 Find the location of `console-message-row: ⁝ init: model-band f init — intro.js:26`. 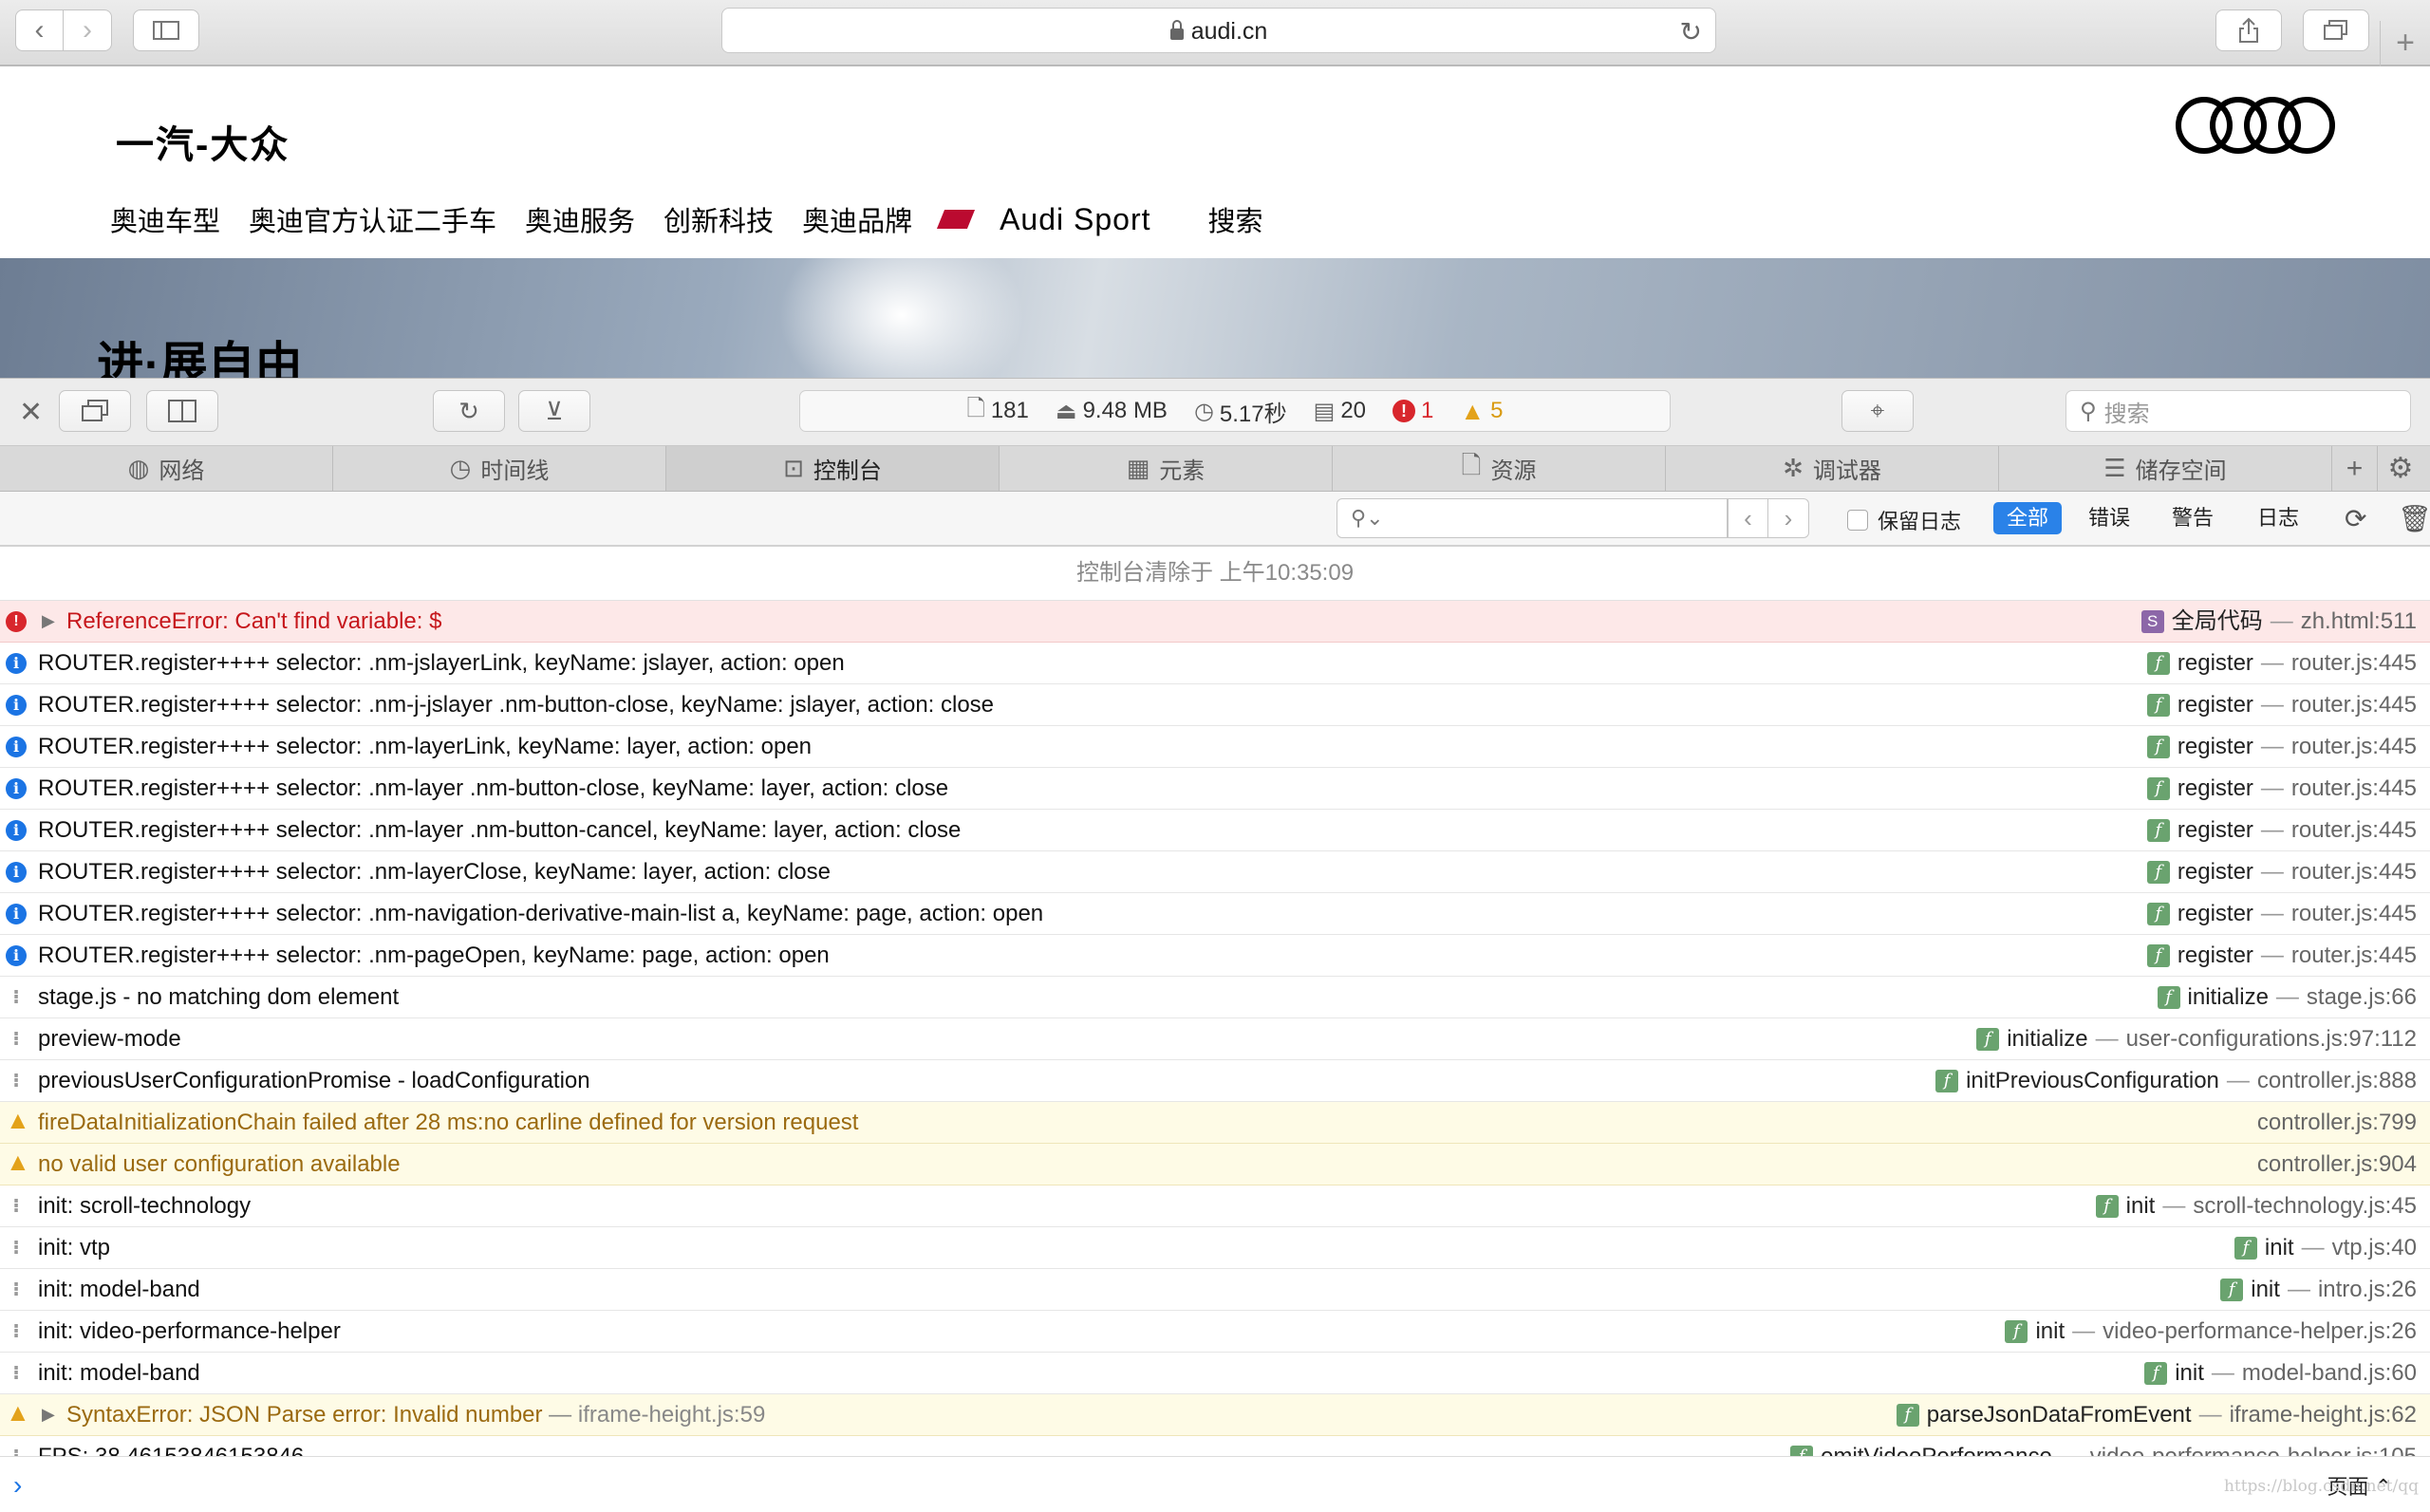

console-message-row: ⁝ init: model-band f init — intro.js:26 is located at coordinates (1215, 1290).